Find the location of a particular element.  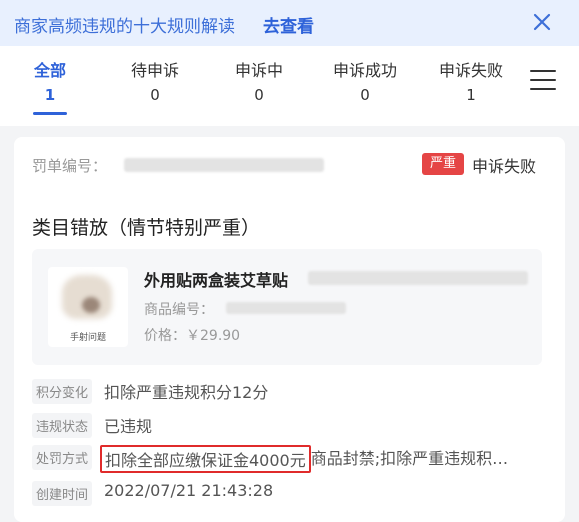

detail-value: 扣除全部应缴保证金4000元商品封禁;扣除严重违规积分12分 is located at coordinates (308, 459).